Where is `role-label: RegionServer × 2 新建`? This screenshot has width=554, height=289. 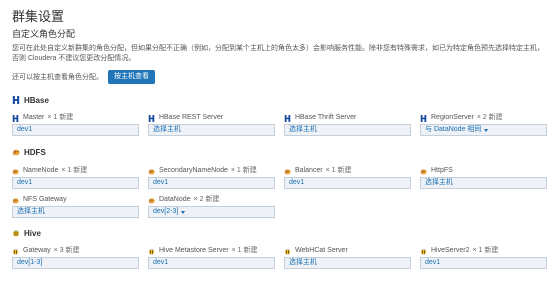 role-label: RegionServer × 2 新建 is located at coordinates (483, 118).